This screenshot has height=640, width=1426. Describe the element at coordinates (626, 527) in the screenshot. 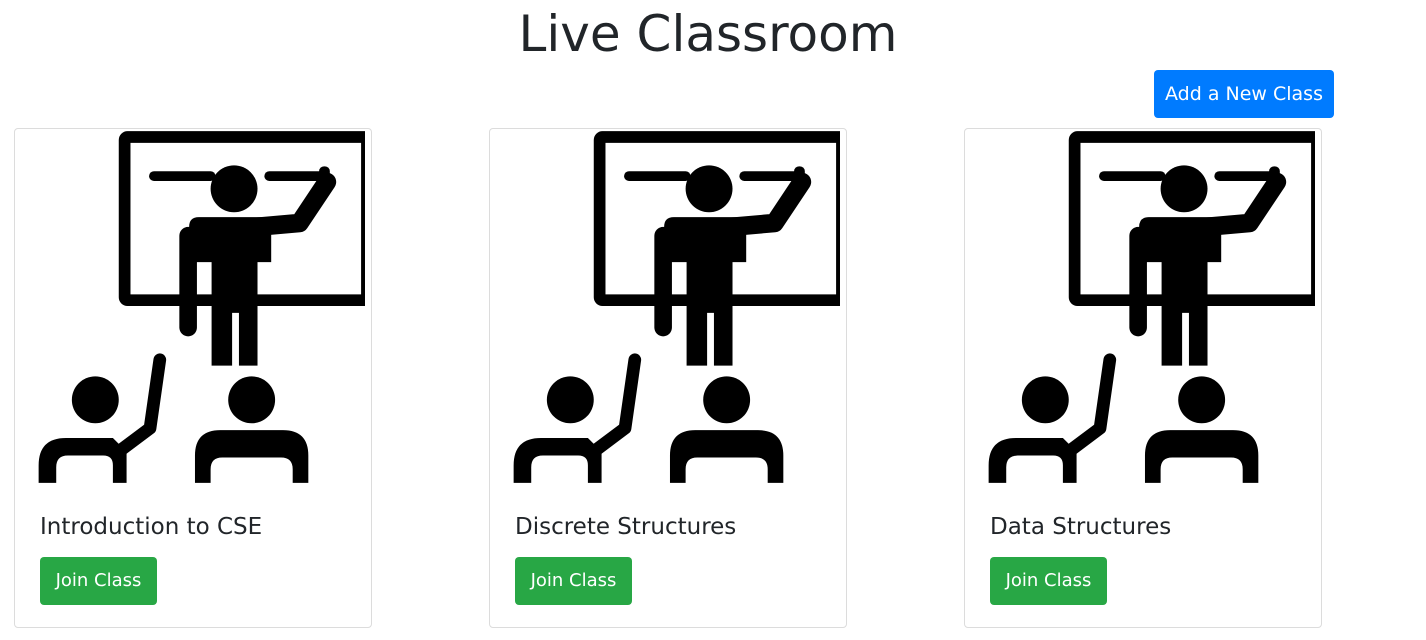

I see `class-title: Discrete Structures` at that location.